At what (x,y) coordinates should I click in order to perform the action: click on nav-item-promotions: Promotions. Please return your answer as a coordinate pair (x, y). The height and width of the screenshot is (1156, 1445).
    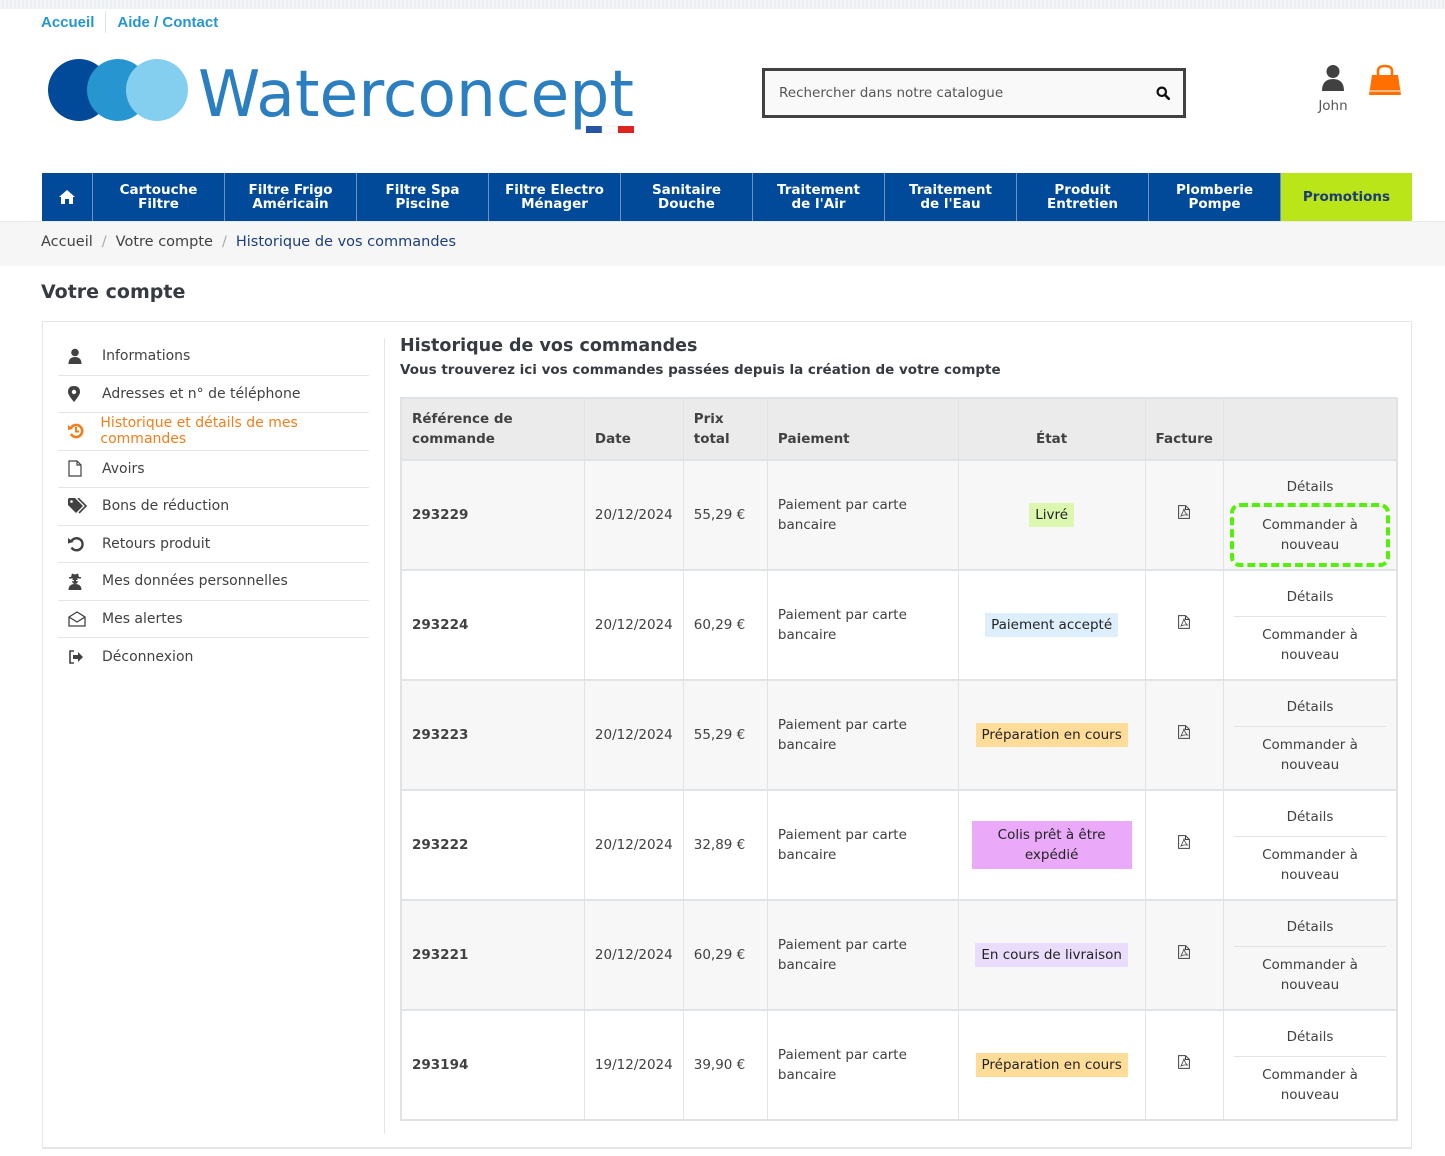
    Looking at the image, I should click on (1346, 197).